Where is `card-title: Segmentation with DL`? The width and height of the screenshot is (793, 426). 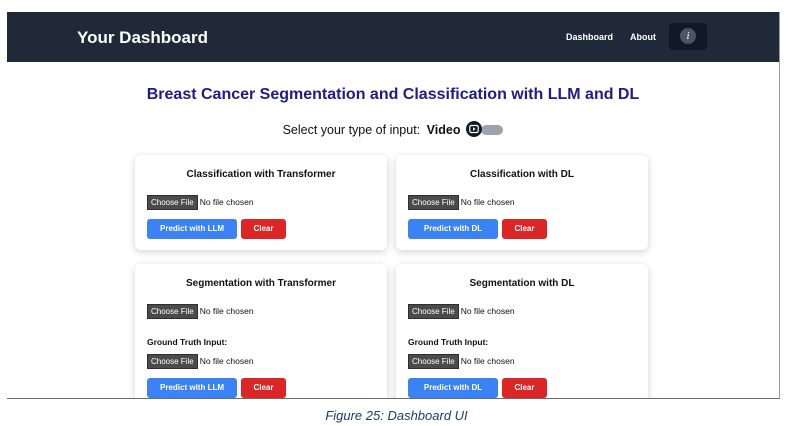 card-title: Segmentation with DL is located at coordinates (522, 283).